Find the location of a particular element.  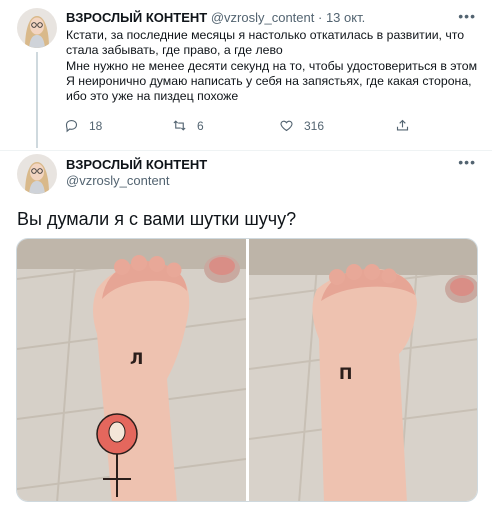

left-wrist-letter: Л is located at coordinates (136, 358).